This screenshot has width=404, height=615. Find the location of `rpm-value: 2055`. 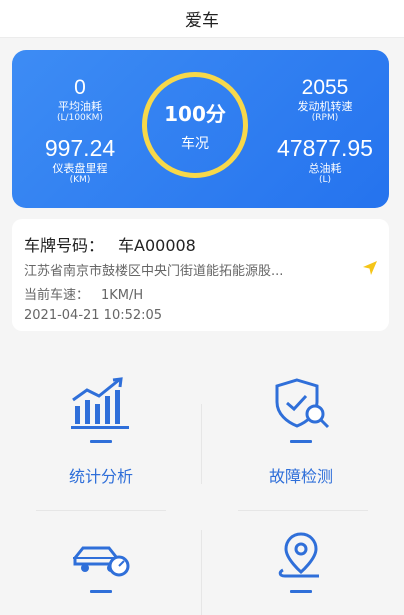

rpm-value: 2055 is located at coordinates (325, 87).